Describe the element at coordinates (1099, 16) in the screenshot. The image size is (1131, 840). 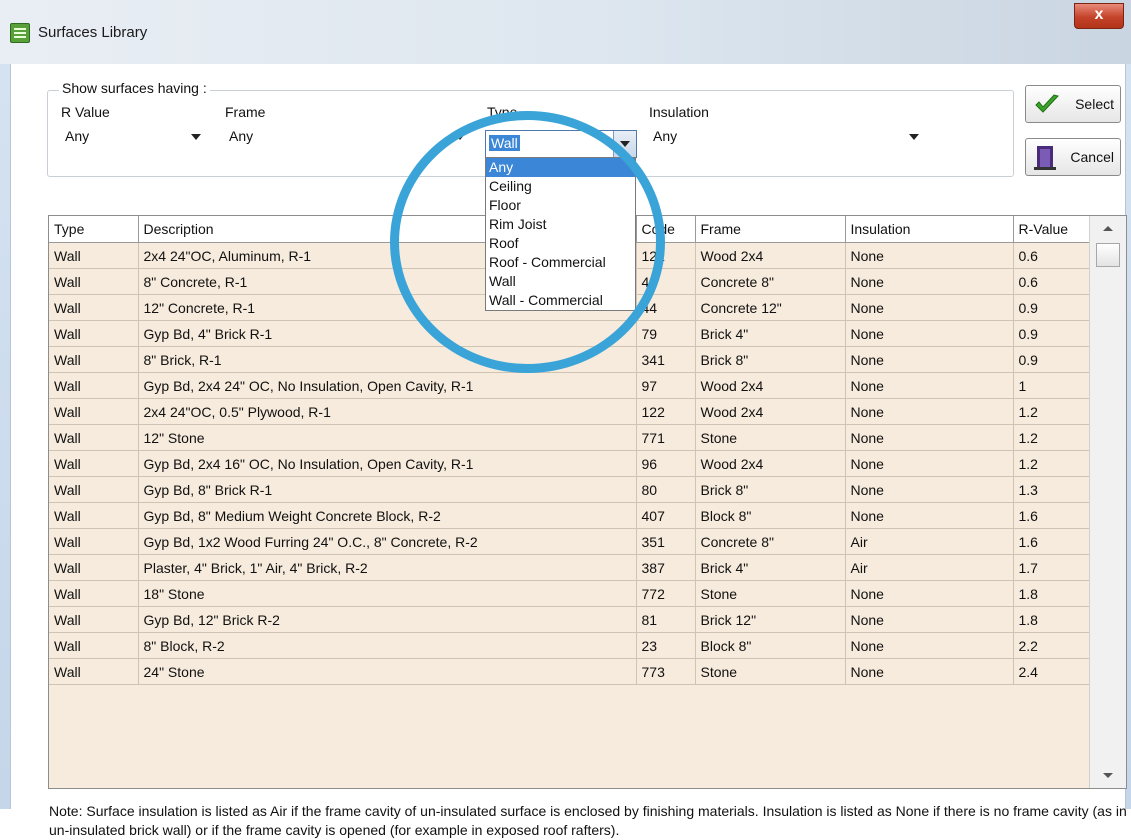
I see `close-button: x` at that location.